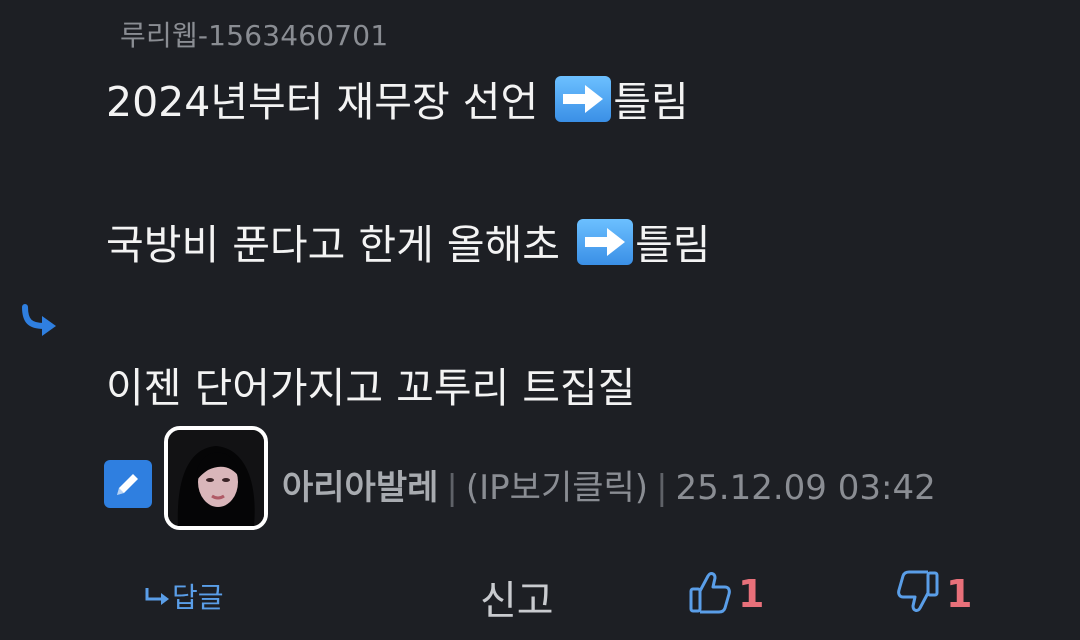 The image size is (1080, 640). I want to click on meta-text: 아리아발레 | (IP보기클릭) | 25.12.09 03:42, so click(609, 484).